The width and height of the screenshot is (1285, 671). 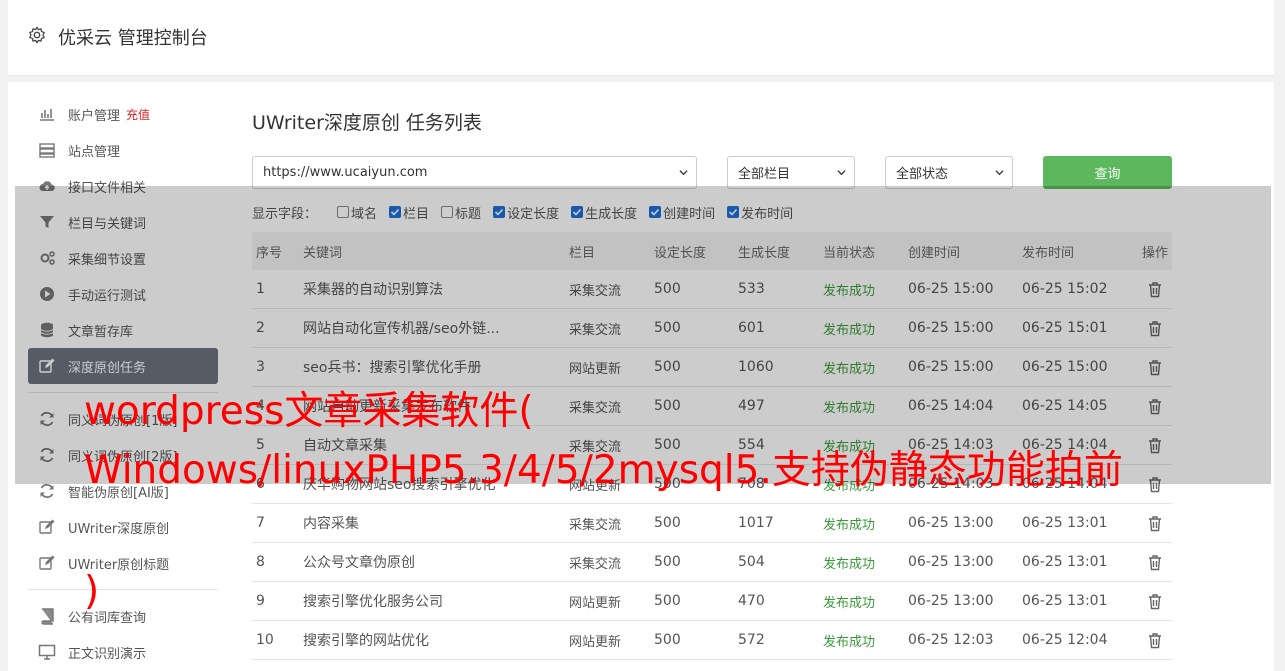 I want to click on site-select-value: https://www.ucaiyun.com, so click(x=345, y=172).